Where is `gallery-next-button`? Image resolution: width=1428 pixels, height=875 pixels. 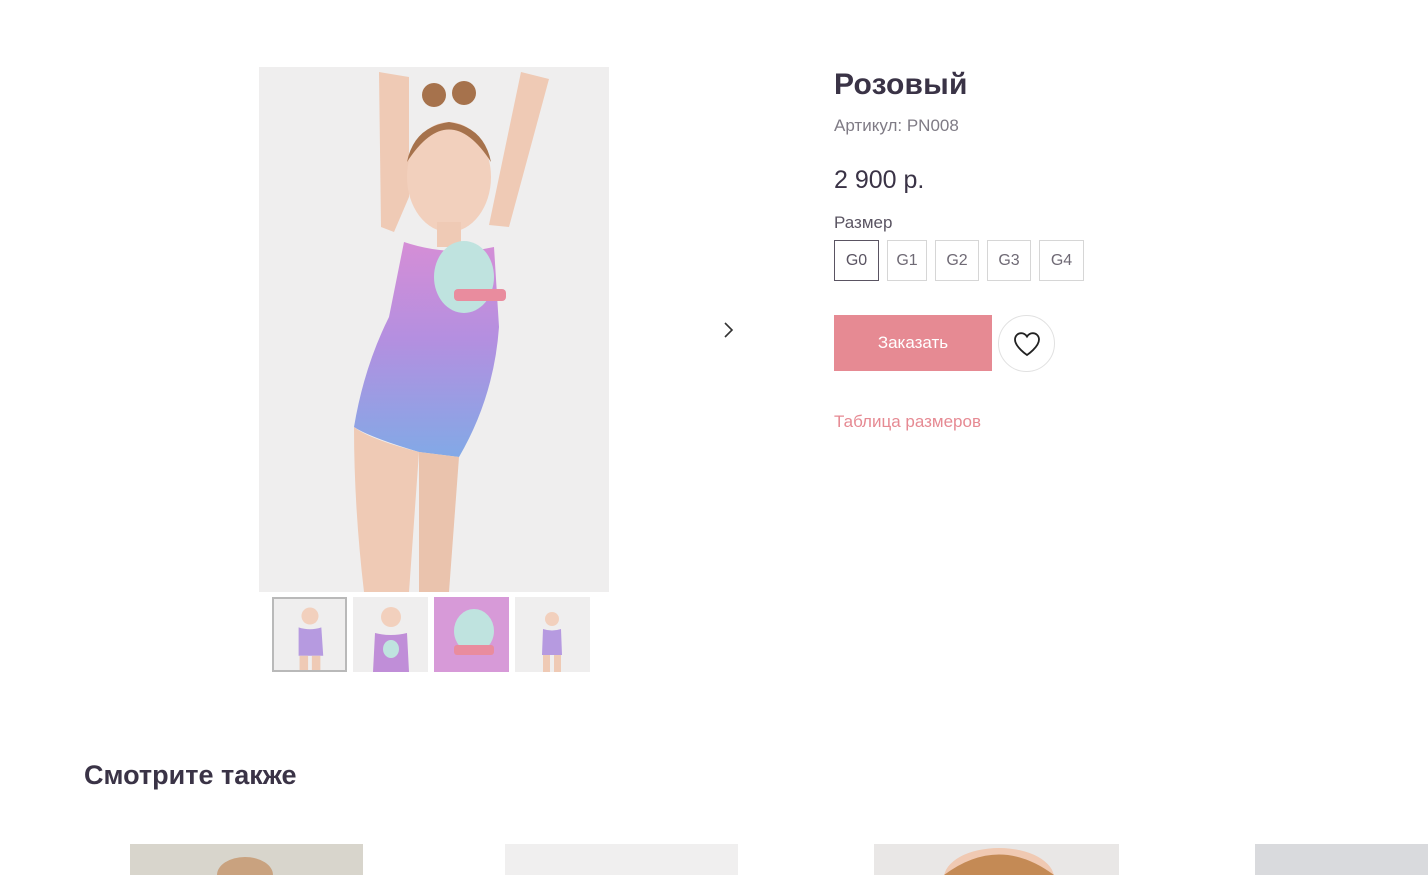 gallery-next-button is located at coordinates (729, 330).